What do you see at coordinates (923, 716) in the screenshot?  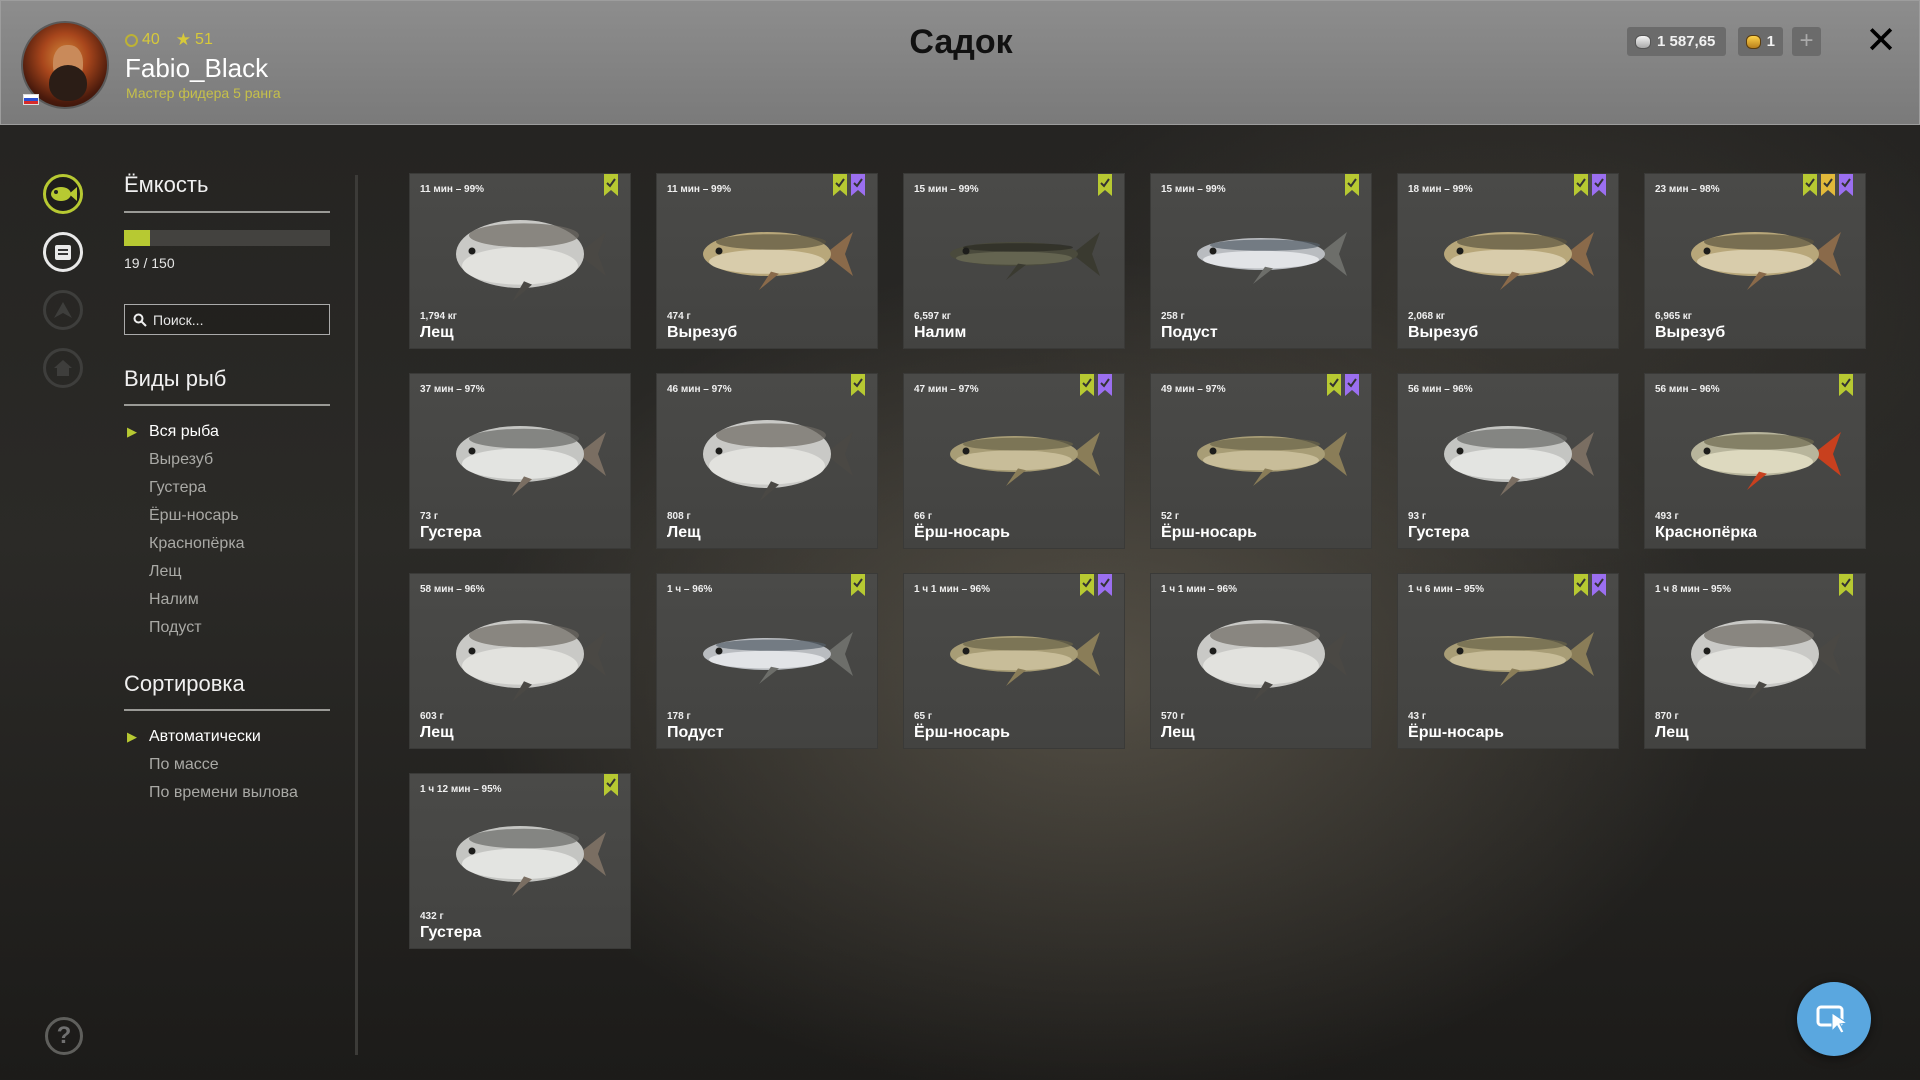 I see `fish-weight: 65 г` at bounding box center [923, 716].